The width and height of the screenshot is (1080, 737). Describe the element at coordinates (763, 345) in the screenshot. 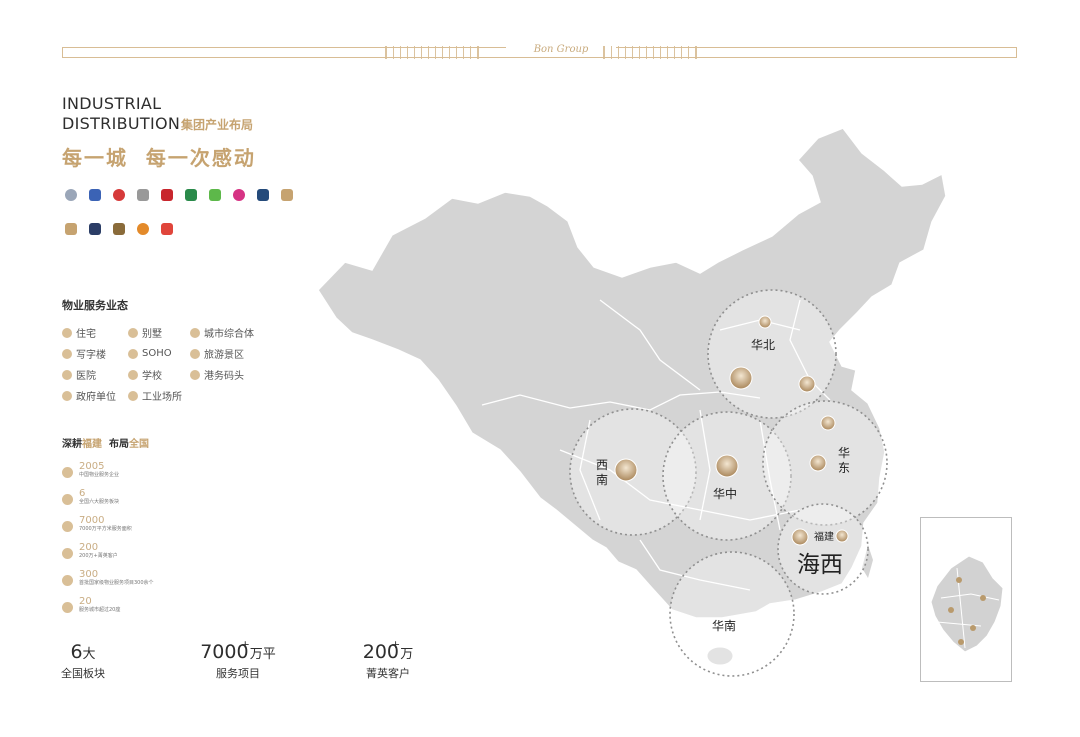

I see `region-label-huabei: 华北` at that location.